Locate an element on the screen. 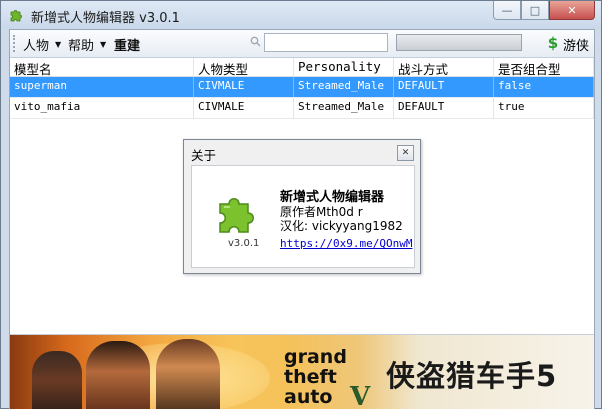 The width and height of the screenshot is (602, 409). about-close-button: ✕ is located at coordinates (405, 153).